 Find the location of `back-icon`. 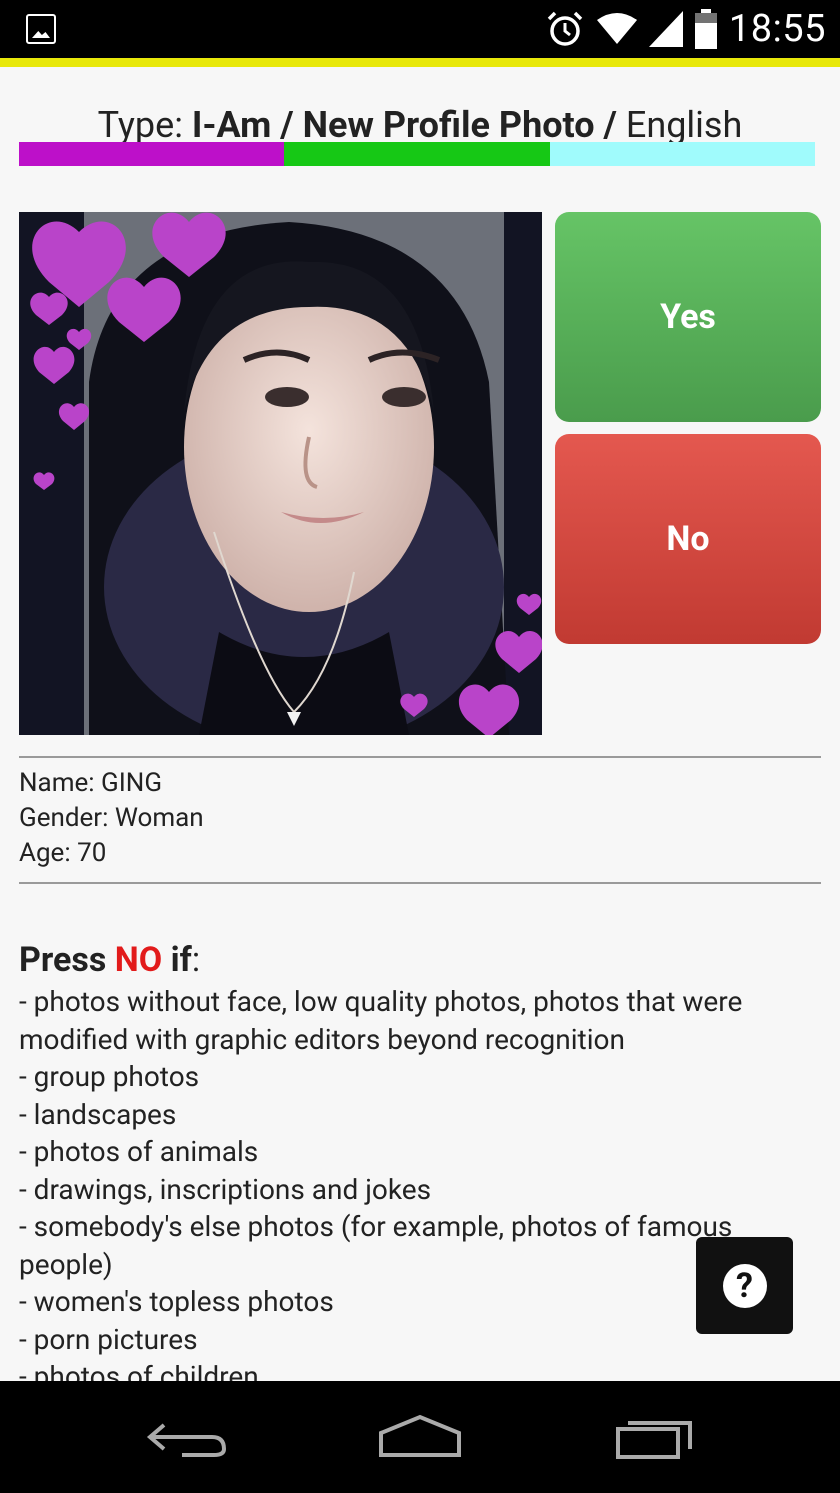

back-icon is located at coordinates (187, 1438).